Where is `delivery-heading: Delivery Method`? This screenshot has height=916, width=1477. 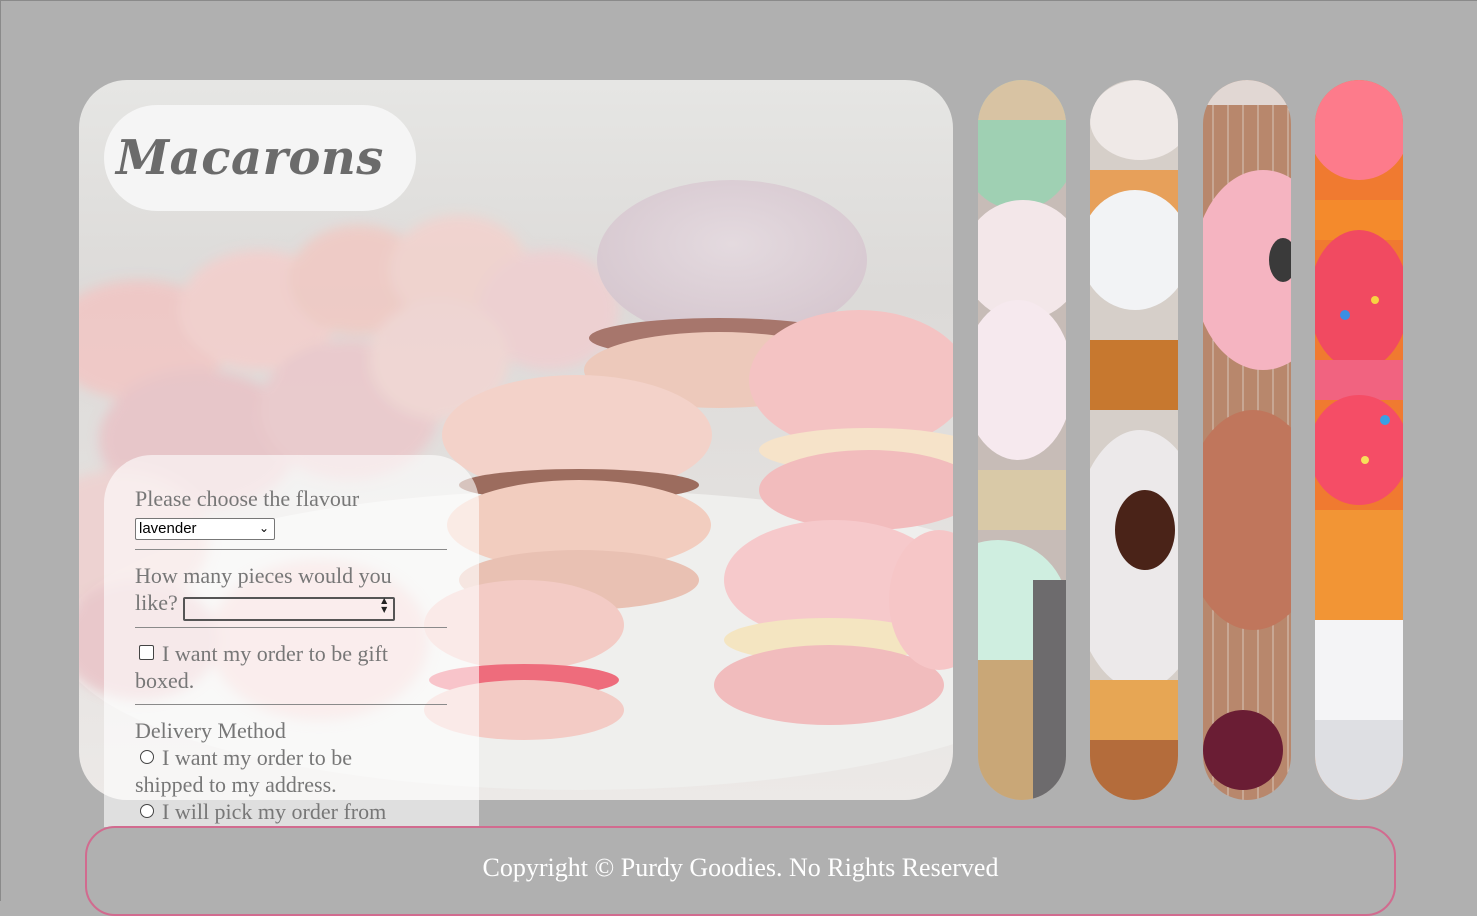
delivery-heading: Delivery Method is located at coordinates (210, 730).